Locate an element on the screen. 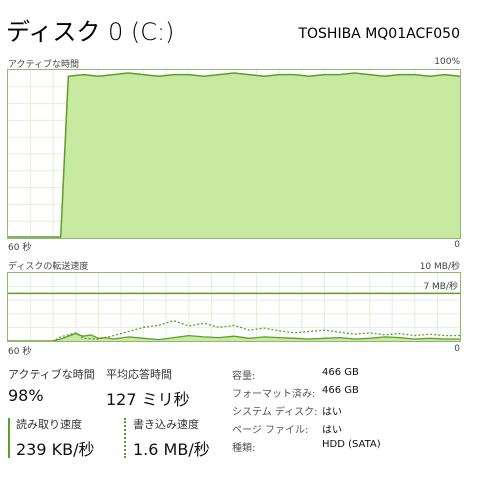 The width and height of the screenshot is (482, 480). write-series-marker is located at coordinates (126, 438).